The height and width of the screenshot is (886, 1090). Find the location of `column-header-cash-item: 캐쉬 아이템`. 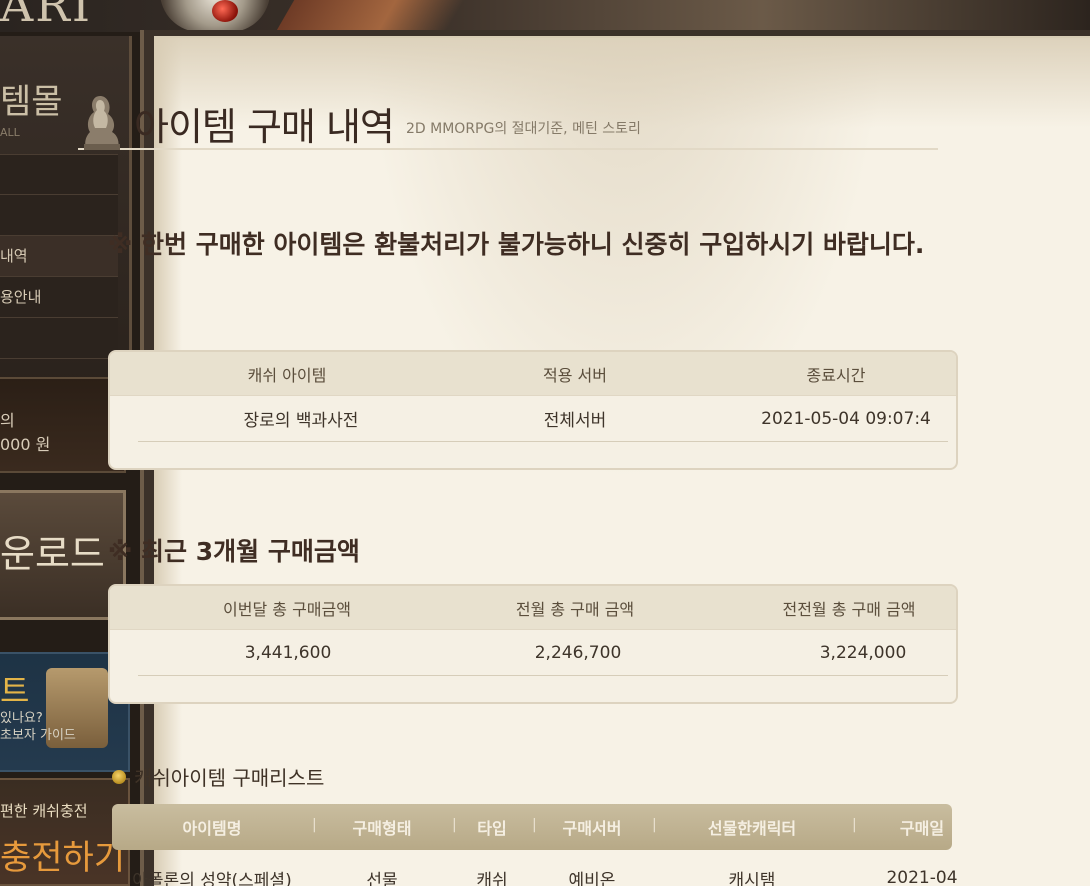

column-header-cash-item: 캐쉬 아이템 is located at coordinates (287, 375).